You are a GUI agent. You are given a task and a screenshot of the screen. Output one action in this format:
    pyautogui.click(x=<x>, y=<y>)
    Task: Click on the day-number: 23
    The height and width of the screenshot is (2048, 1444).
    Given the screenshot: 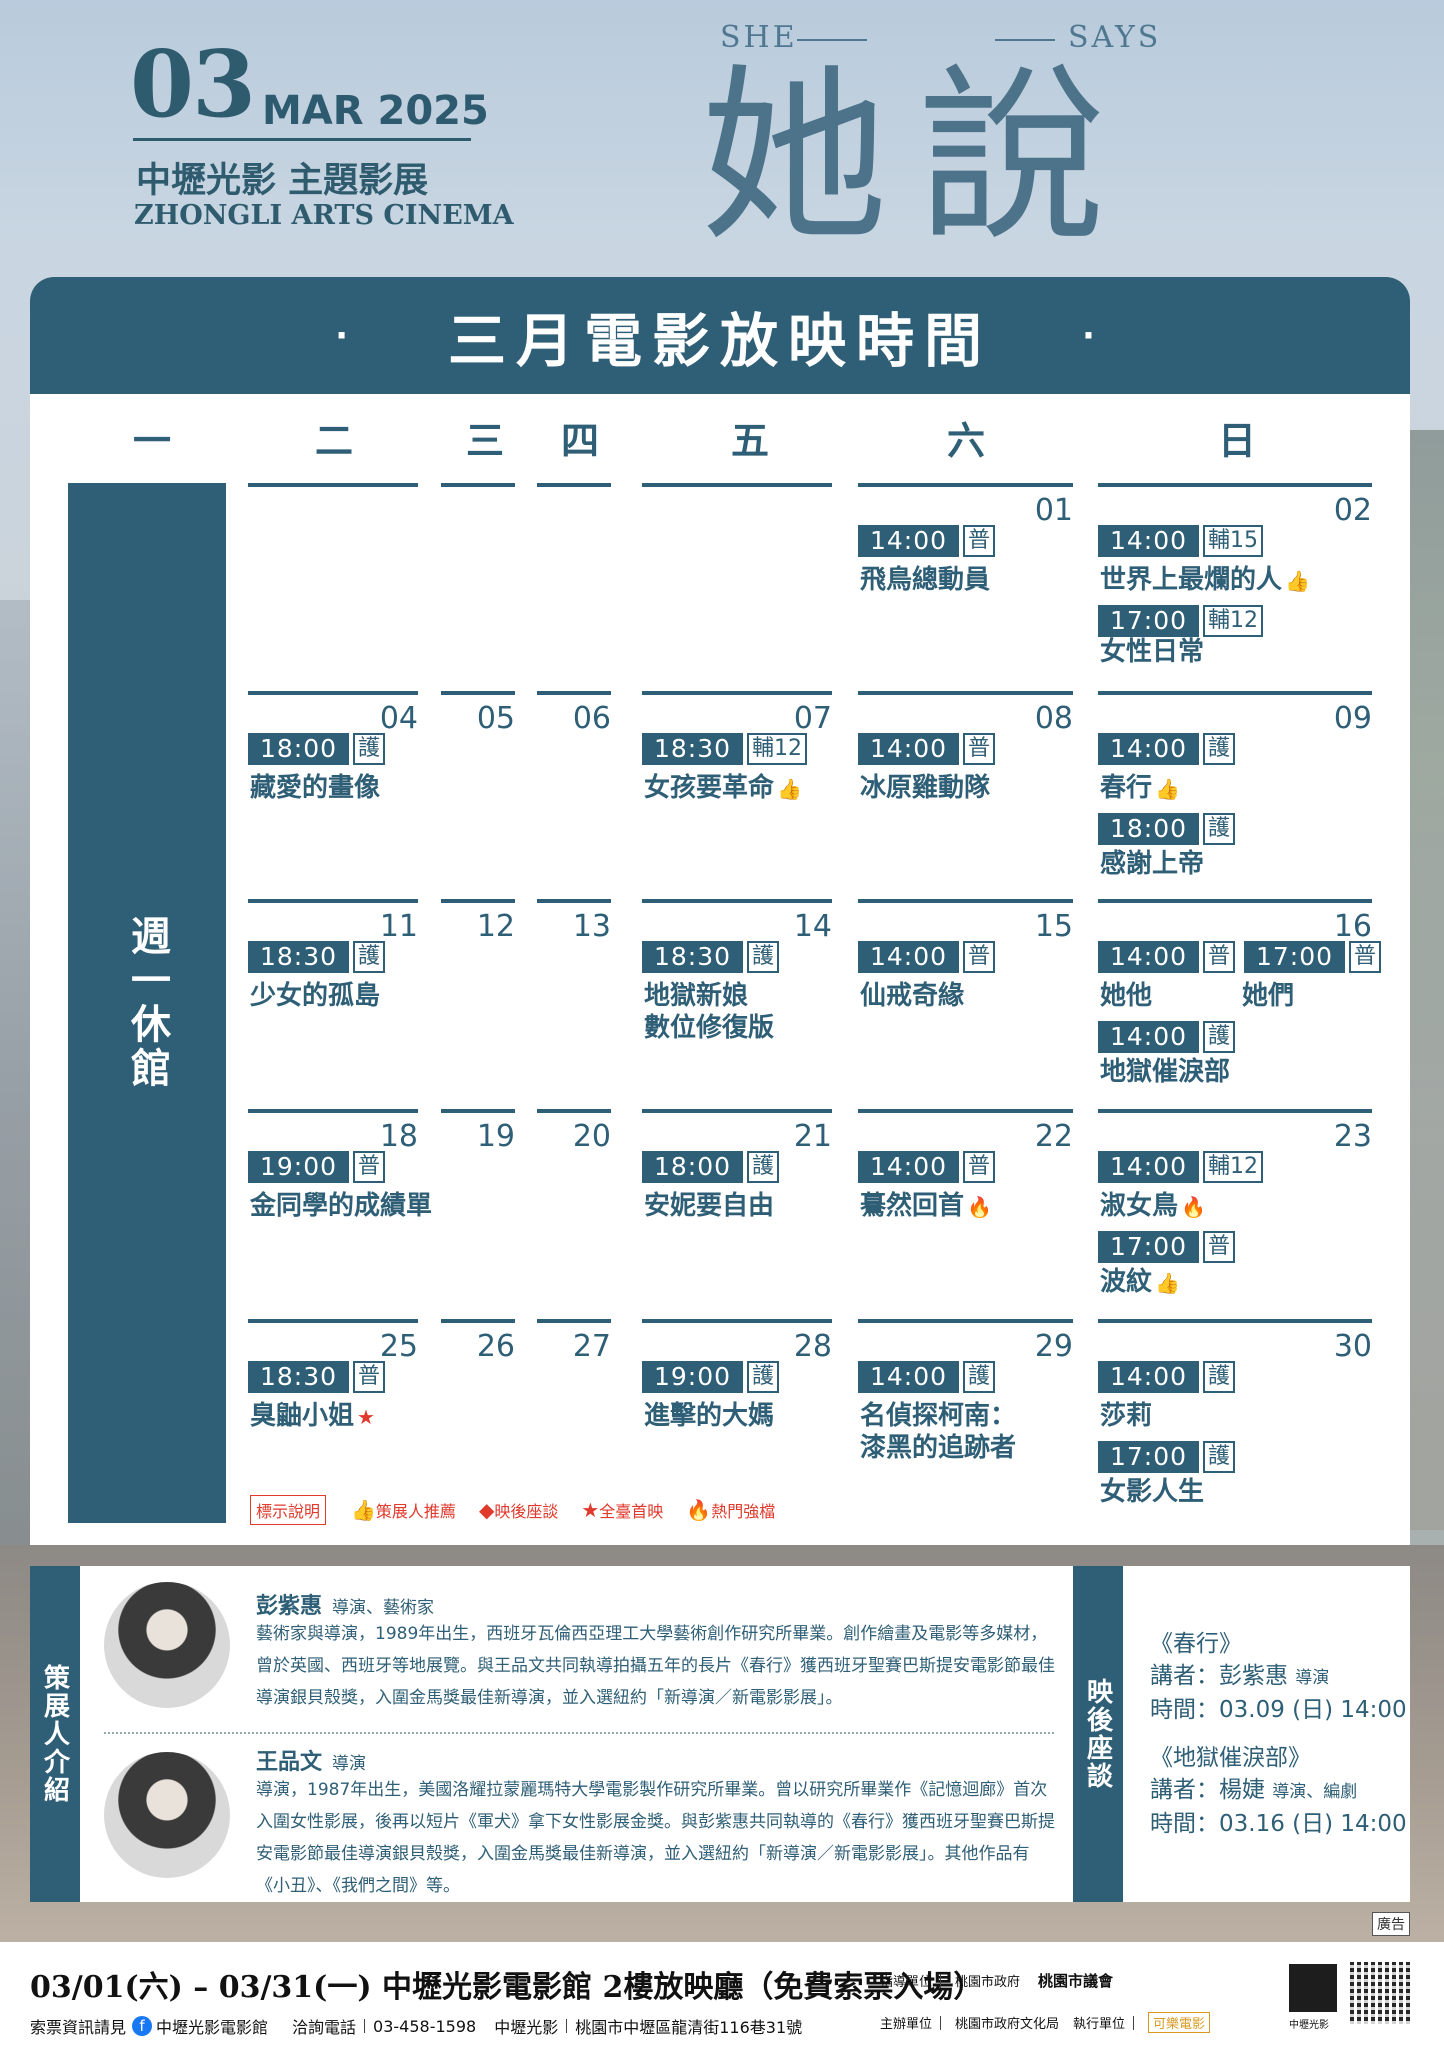 What is the action you would take?
    pyautogui.click(x=1352, y=1136)
    